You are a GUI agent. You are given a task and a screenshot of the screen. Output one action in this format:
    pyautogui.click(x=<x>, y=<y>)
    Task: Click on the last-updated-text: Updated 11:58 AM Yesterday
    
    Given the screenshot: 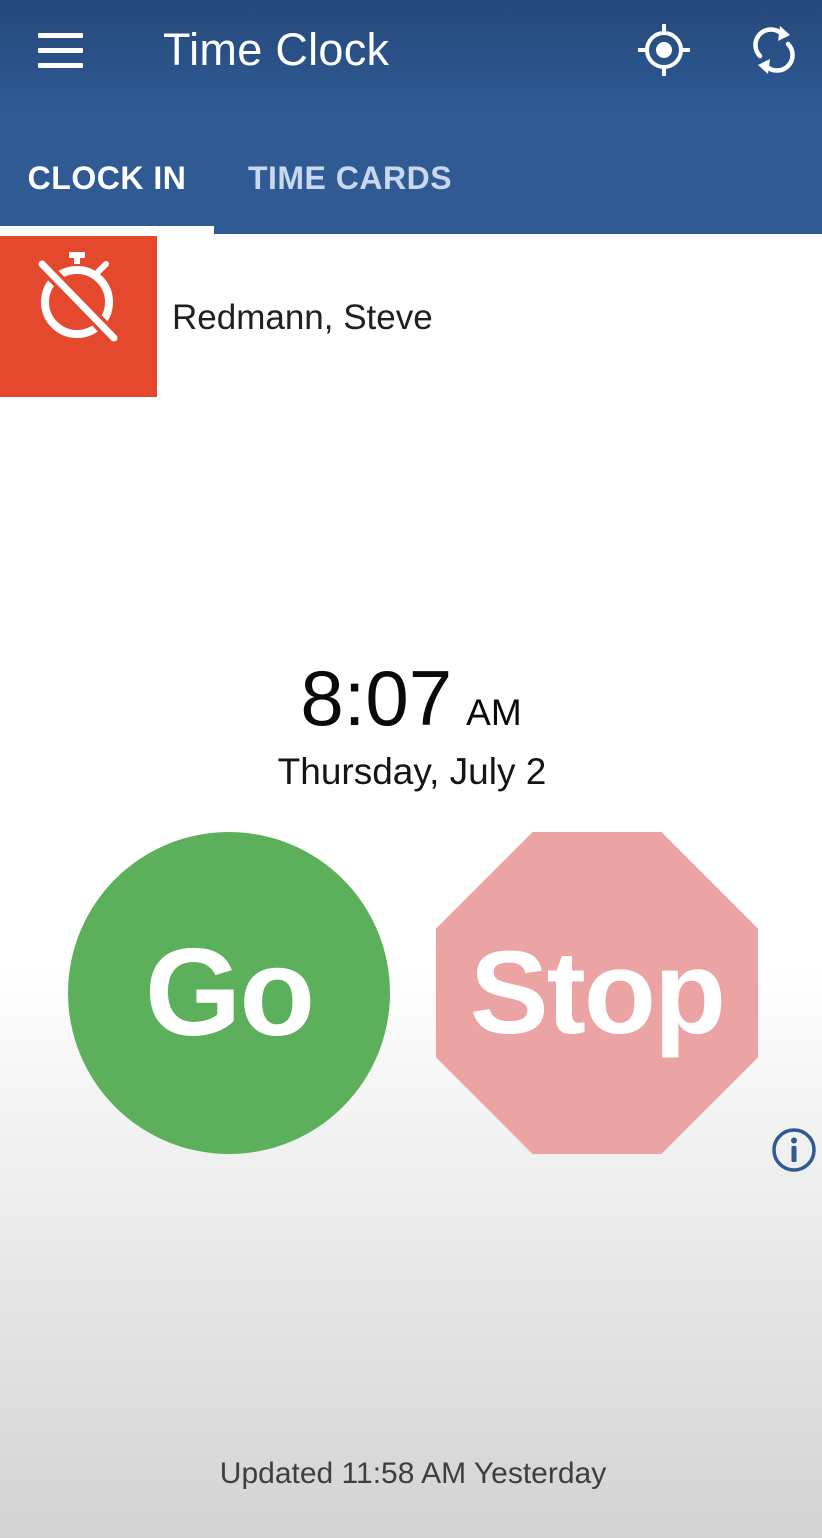 What is the action you would take?
    pyautogui.click(x=413, y=1473)
    